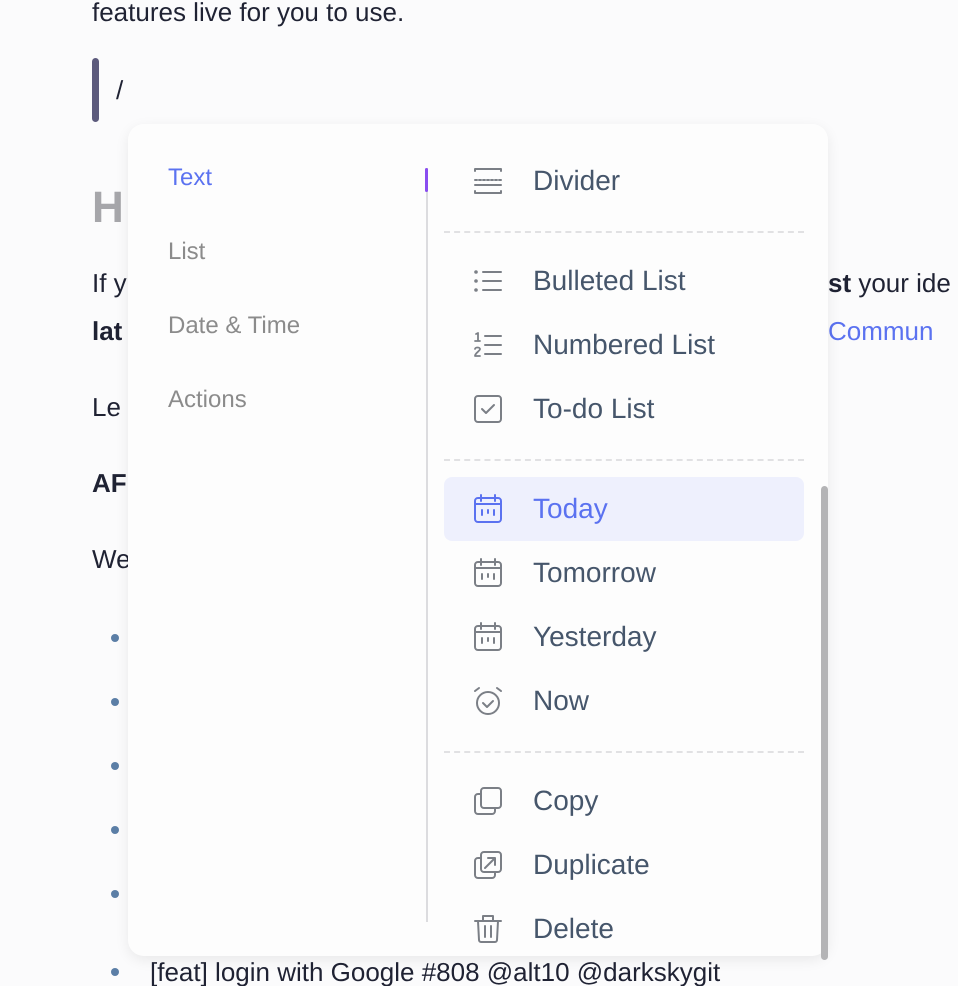  Describe the element at coordinates (624, 409) in the screenshot. I see `menu-item: To-do List` at that location.